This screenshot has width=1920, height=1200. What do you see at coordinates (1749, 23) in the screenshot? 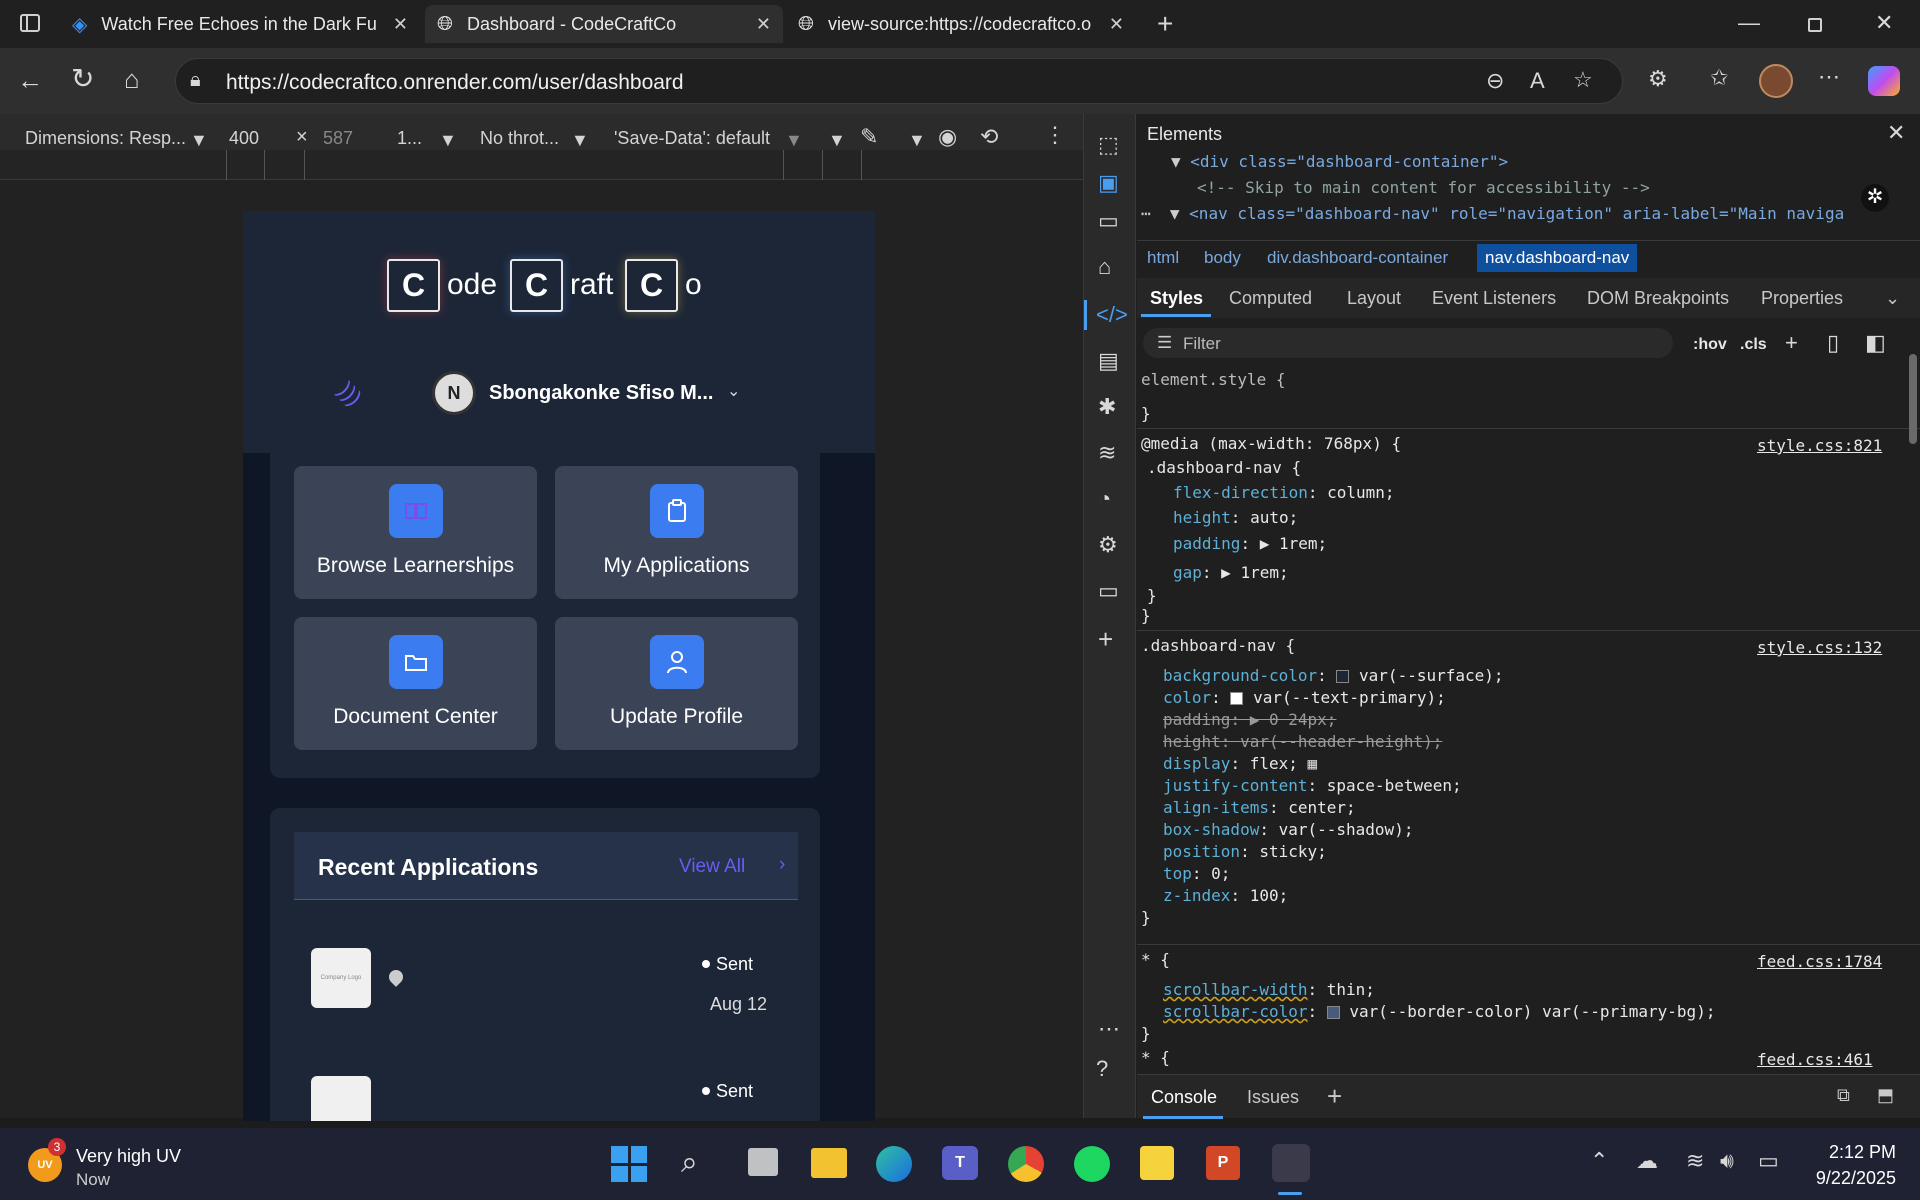
I see `minimize-button: —` at bounding box center [1749, 23].